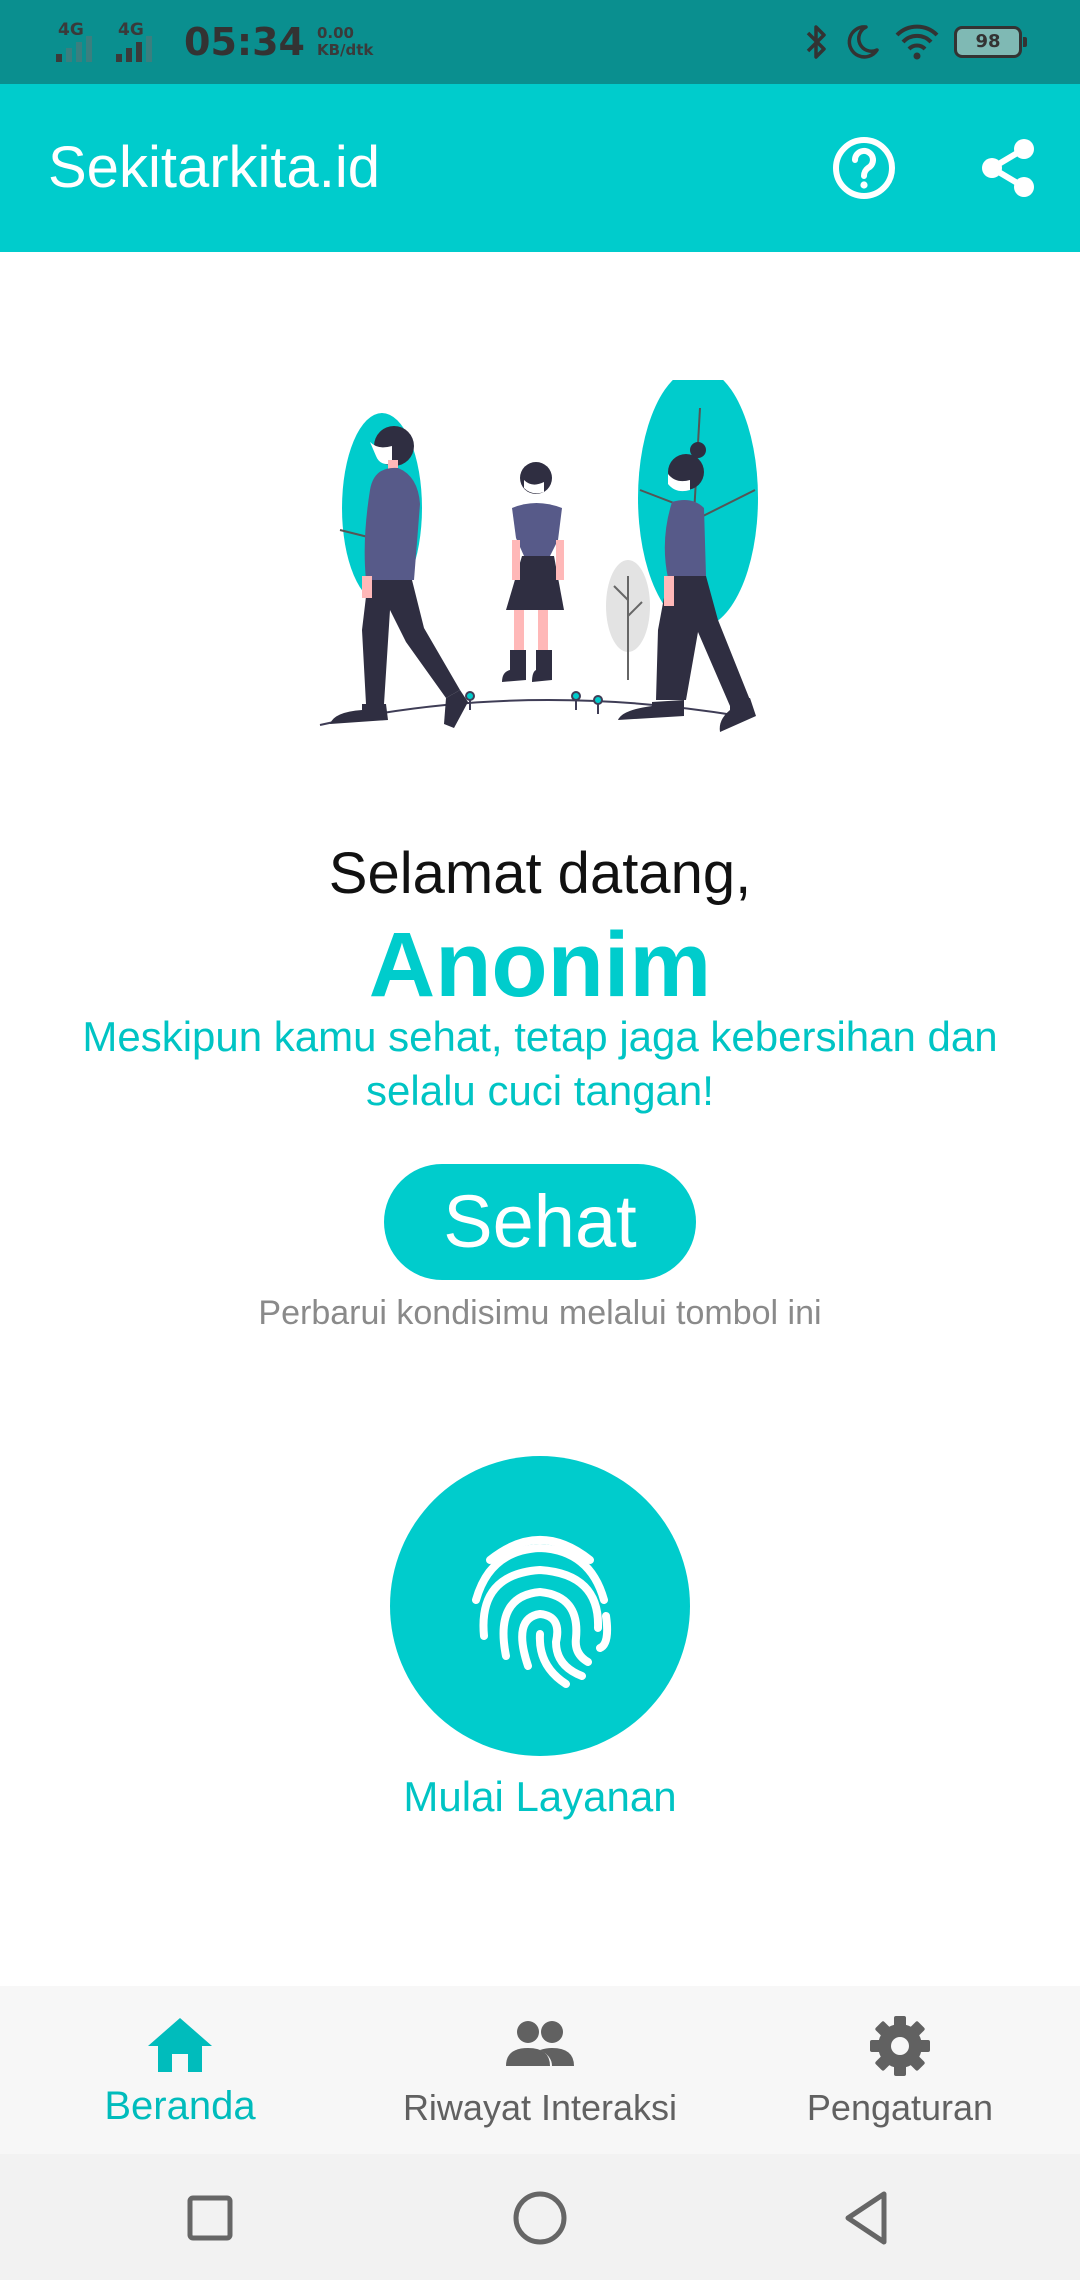 The height and width of the screenshot is (2280, 1080). What do you see at coordinates (540, 1222) in the screenshot?
I see `health-status-button: Sehat` at bounding box center [540, 1222].